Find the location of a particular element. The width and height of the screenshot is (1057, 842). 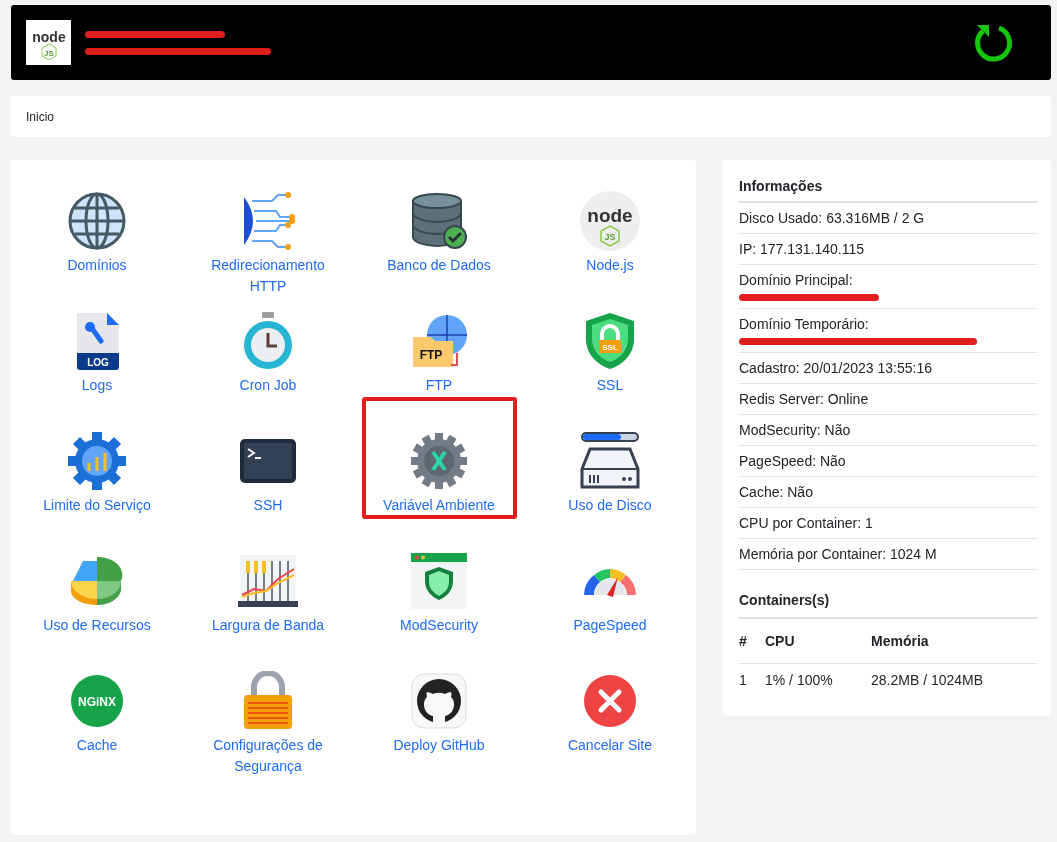

service-link: Banco de Dados is located at coordinates (439, 233).